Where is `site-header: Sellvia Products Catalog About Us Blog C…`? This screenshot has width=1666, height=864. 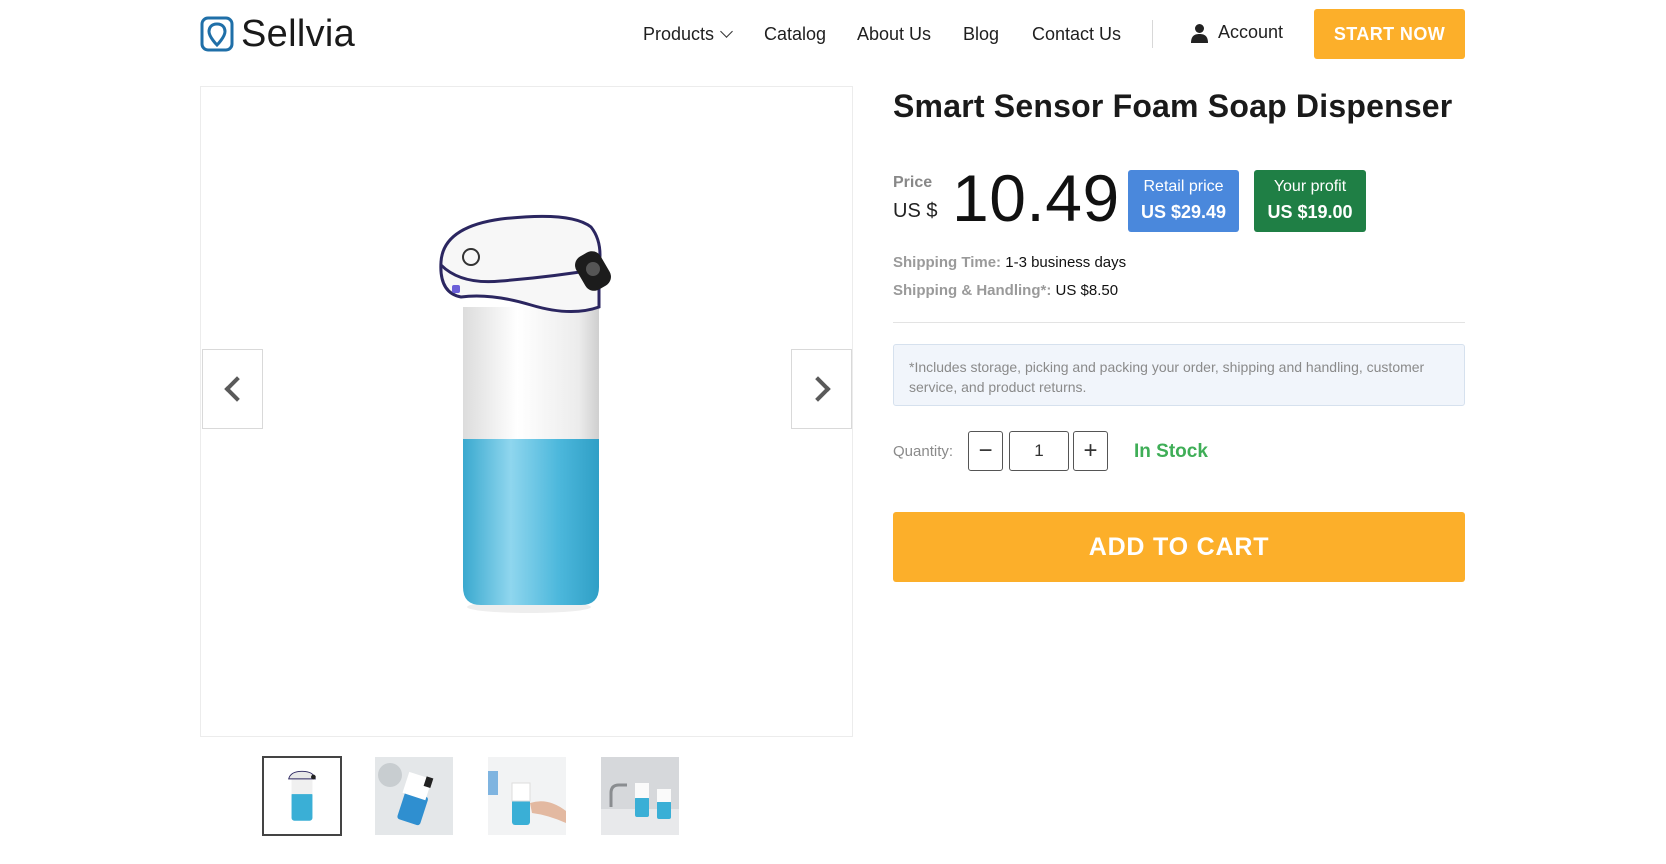
site-header: Sellvia Products Catalog About Us Blog C… is located at coordinates (833, 34).